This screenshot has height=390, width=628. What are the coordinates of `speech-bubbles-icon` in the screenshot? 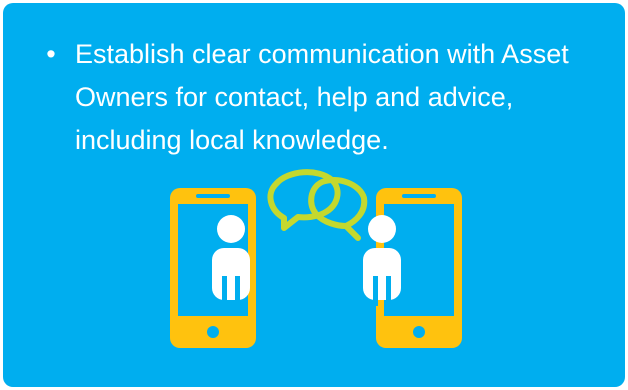 It's located at (317, 205).